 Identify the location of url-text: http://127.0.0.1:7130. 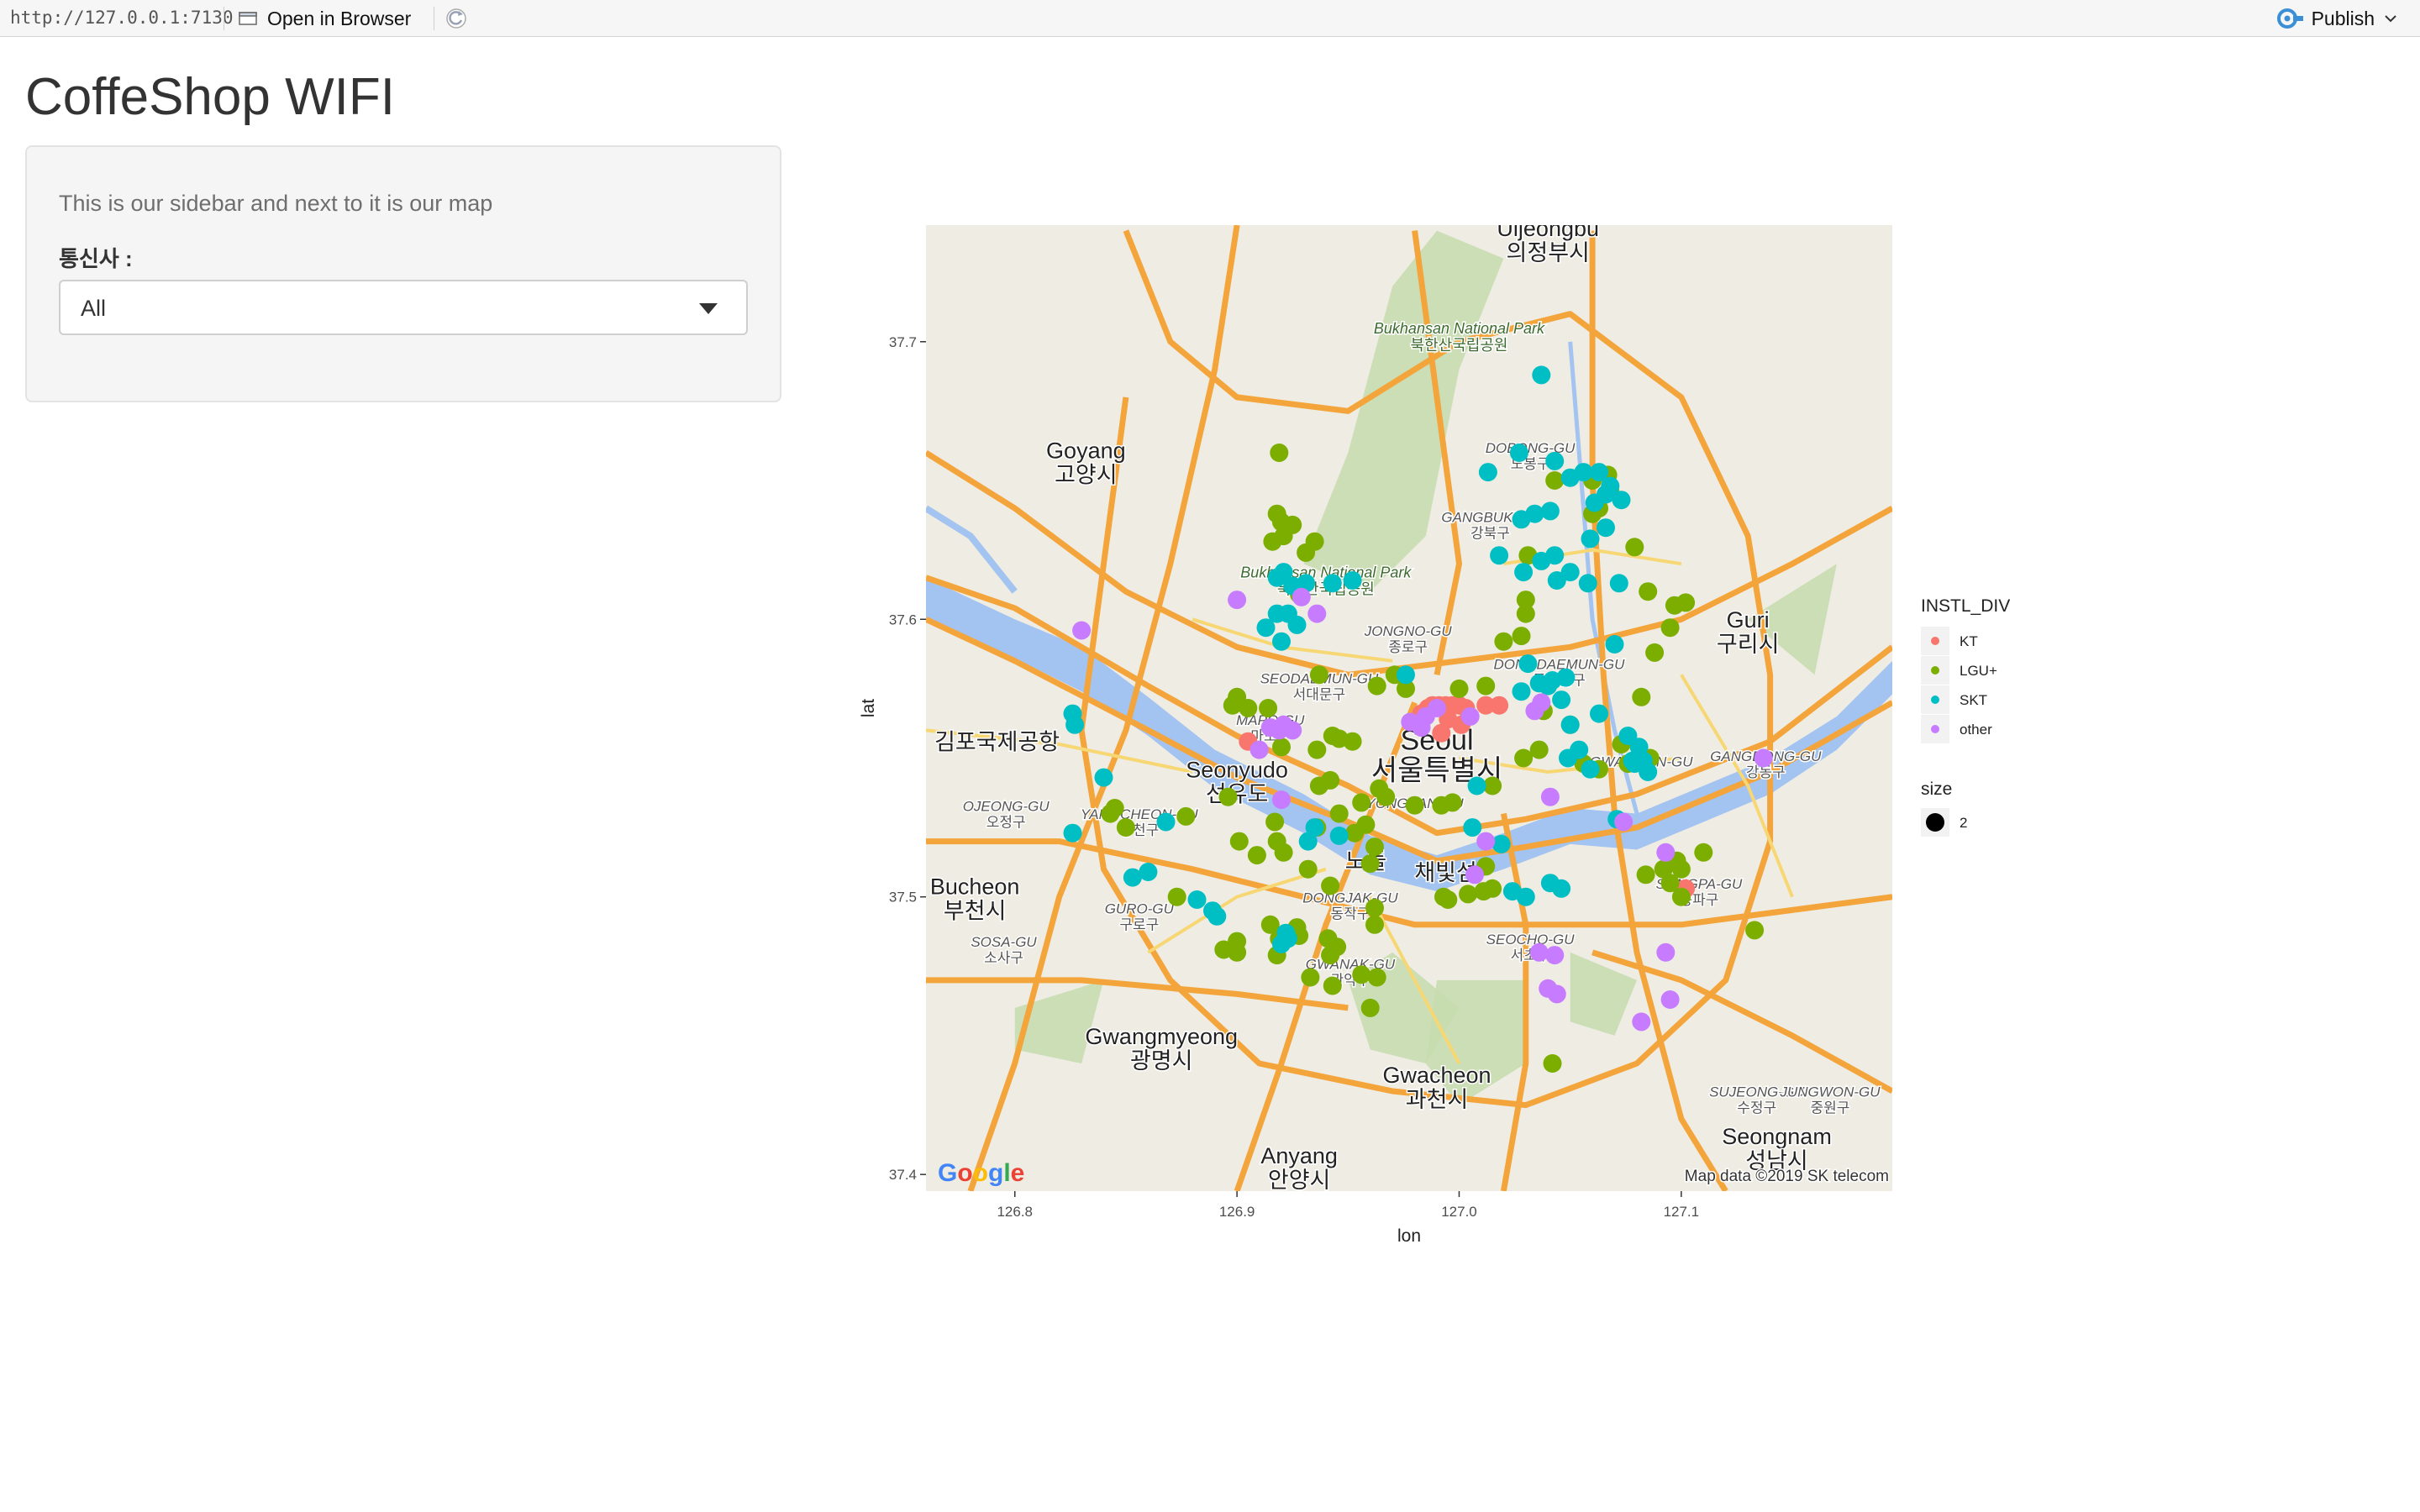
(122, 18).